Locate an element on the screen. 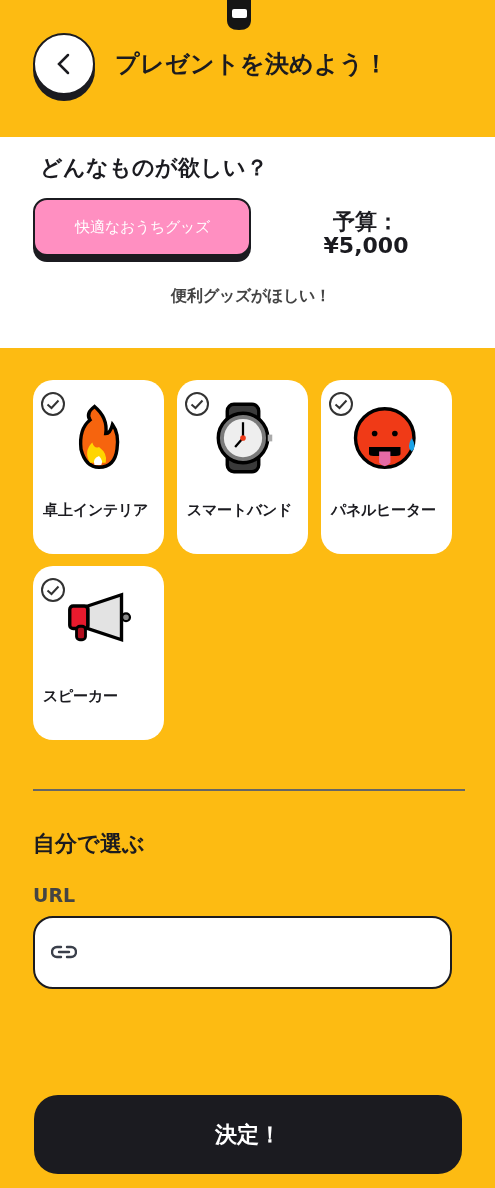  url-label: URL is located at coordinates (55, 896).